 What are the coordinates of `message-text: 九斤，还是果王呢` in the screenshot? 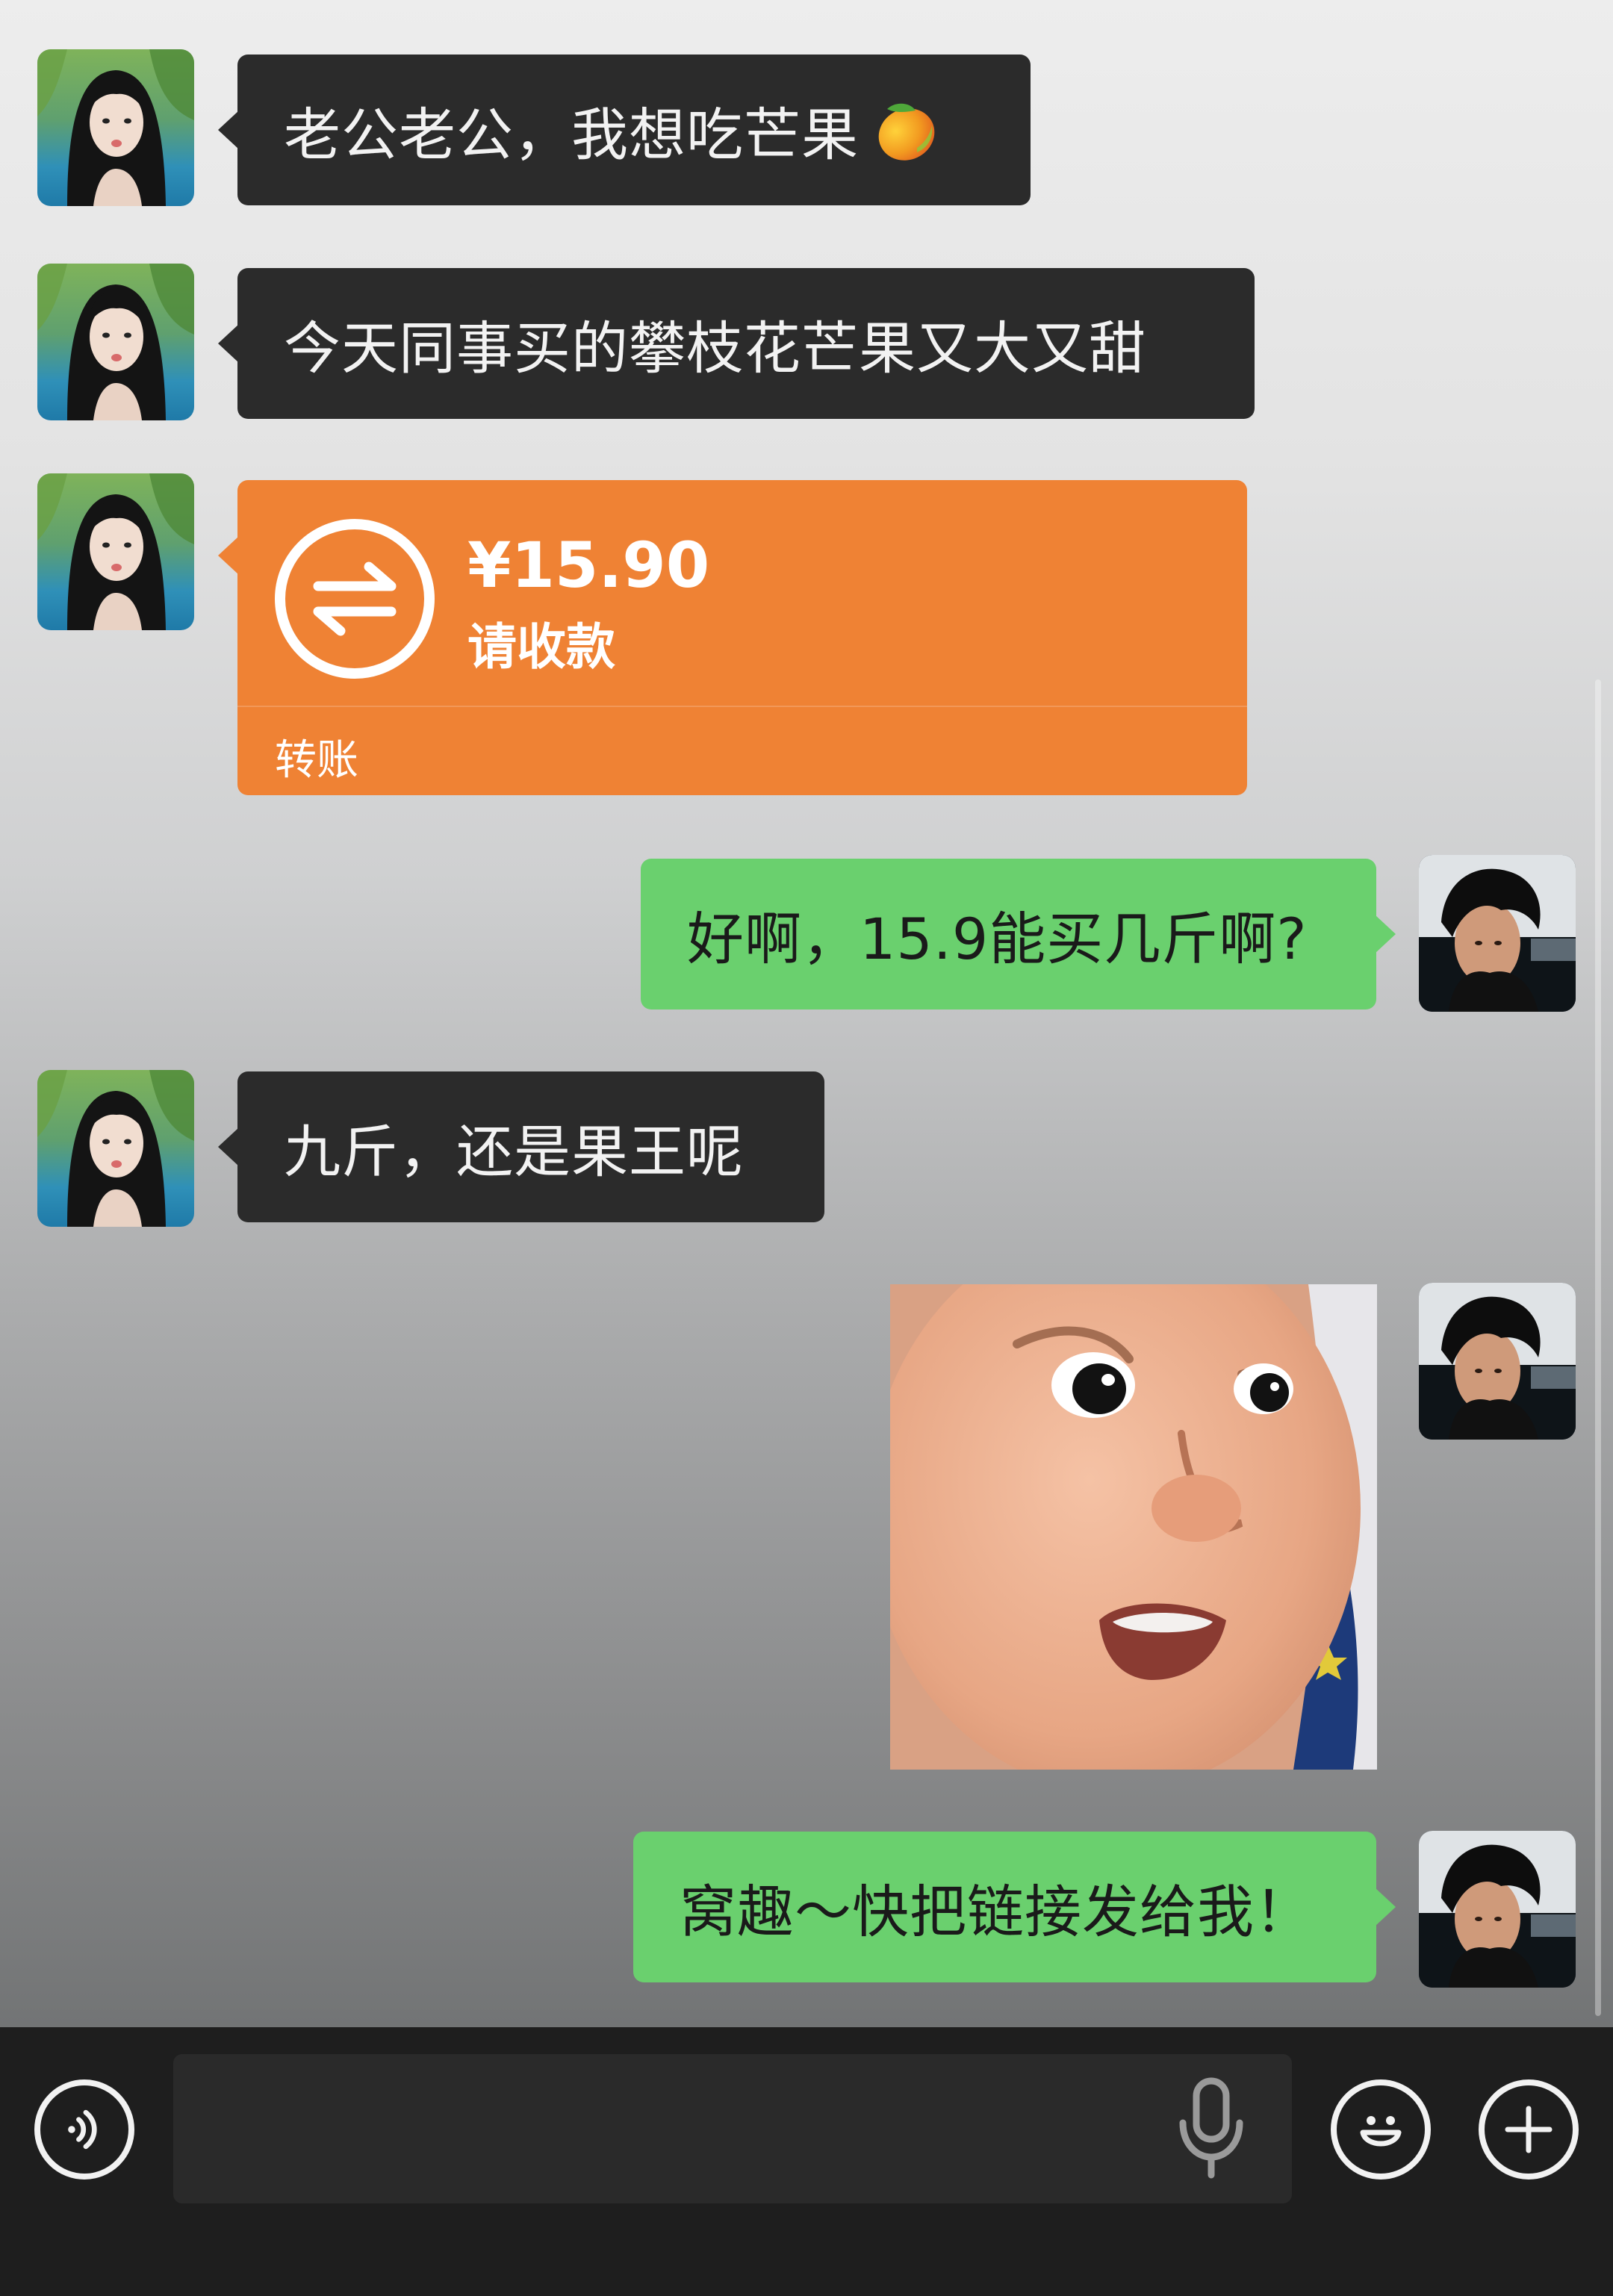 It's located at (514, 1152).